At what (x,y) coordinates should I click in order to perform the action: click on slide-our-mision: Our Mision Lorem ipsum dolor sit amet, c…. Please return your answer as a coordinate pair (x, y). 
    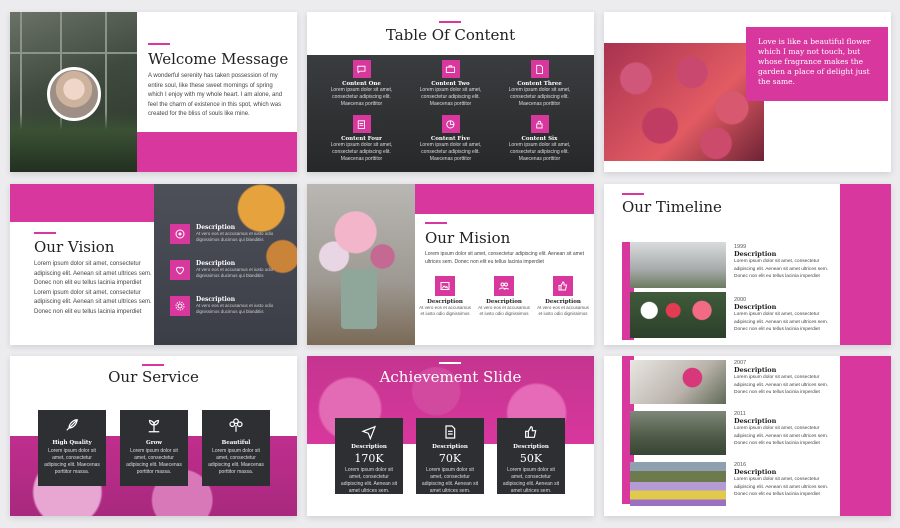
    Looking at the image, I should click on (450, 264).